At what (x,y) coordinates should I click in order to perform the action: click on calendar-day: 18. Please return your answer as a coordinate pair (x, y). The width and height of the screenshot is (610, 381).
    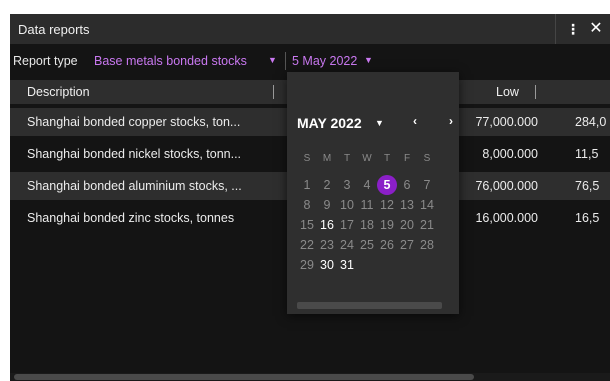
    Looking at the image, I should click on (367, 225).